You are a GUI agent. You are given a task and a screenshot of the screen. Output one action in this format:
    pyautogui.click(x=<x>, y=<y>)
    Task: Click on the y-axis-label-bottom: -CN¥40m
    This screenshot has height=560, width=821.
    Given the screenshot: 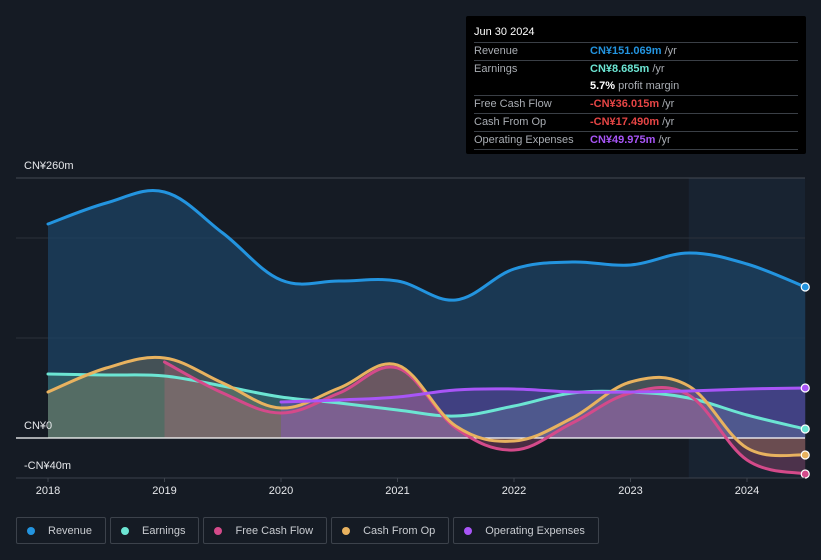 What is the action you would take?
    pyautogui.click(x=48, y=466)
    